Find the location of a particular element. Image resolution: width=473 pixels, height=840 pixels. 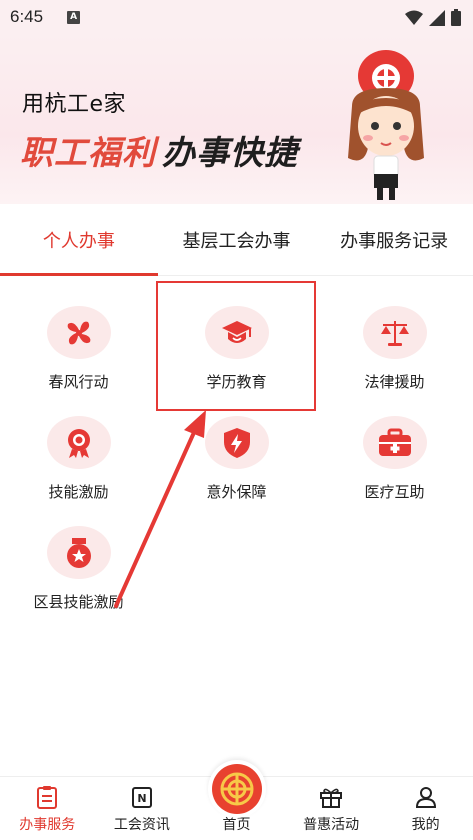

svg-text: N is located at coordinates (141, 798).